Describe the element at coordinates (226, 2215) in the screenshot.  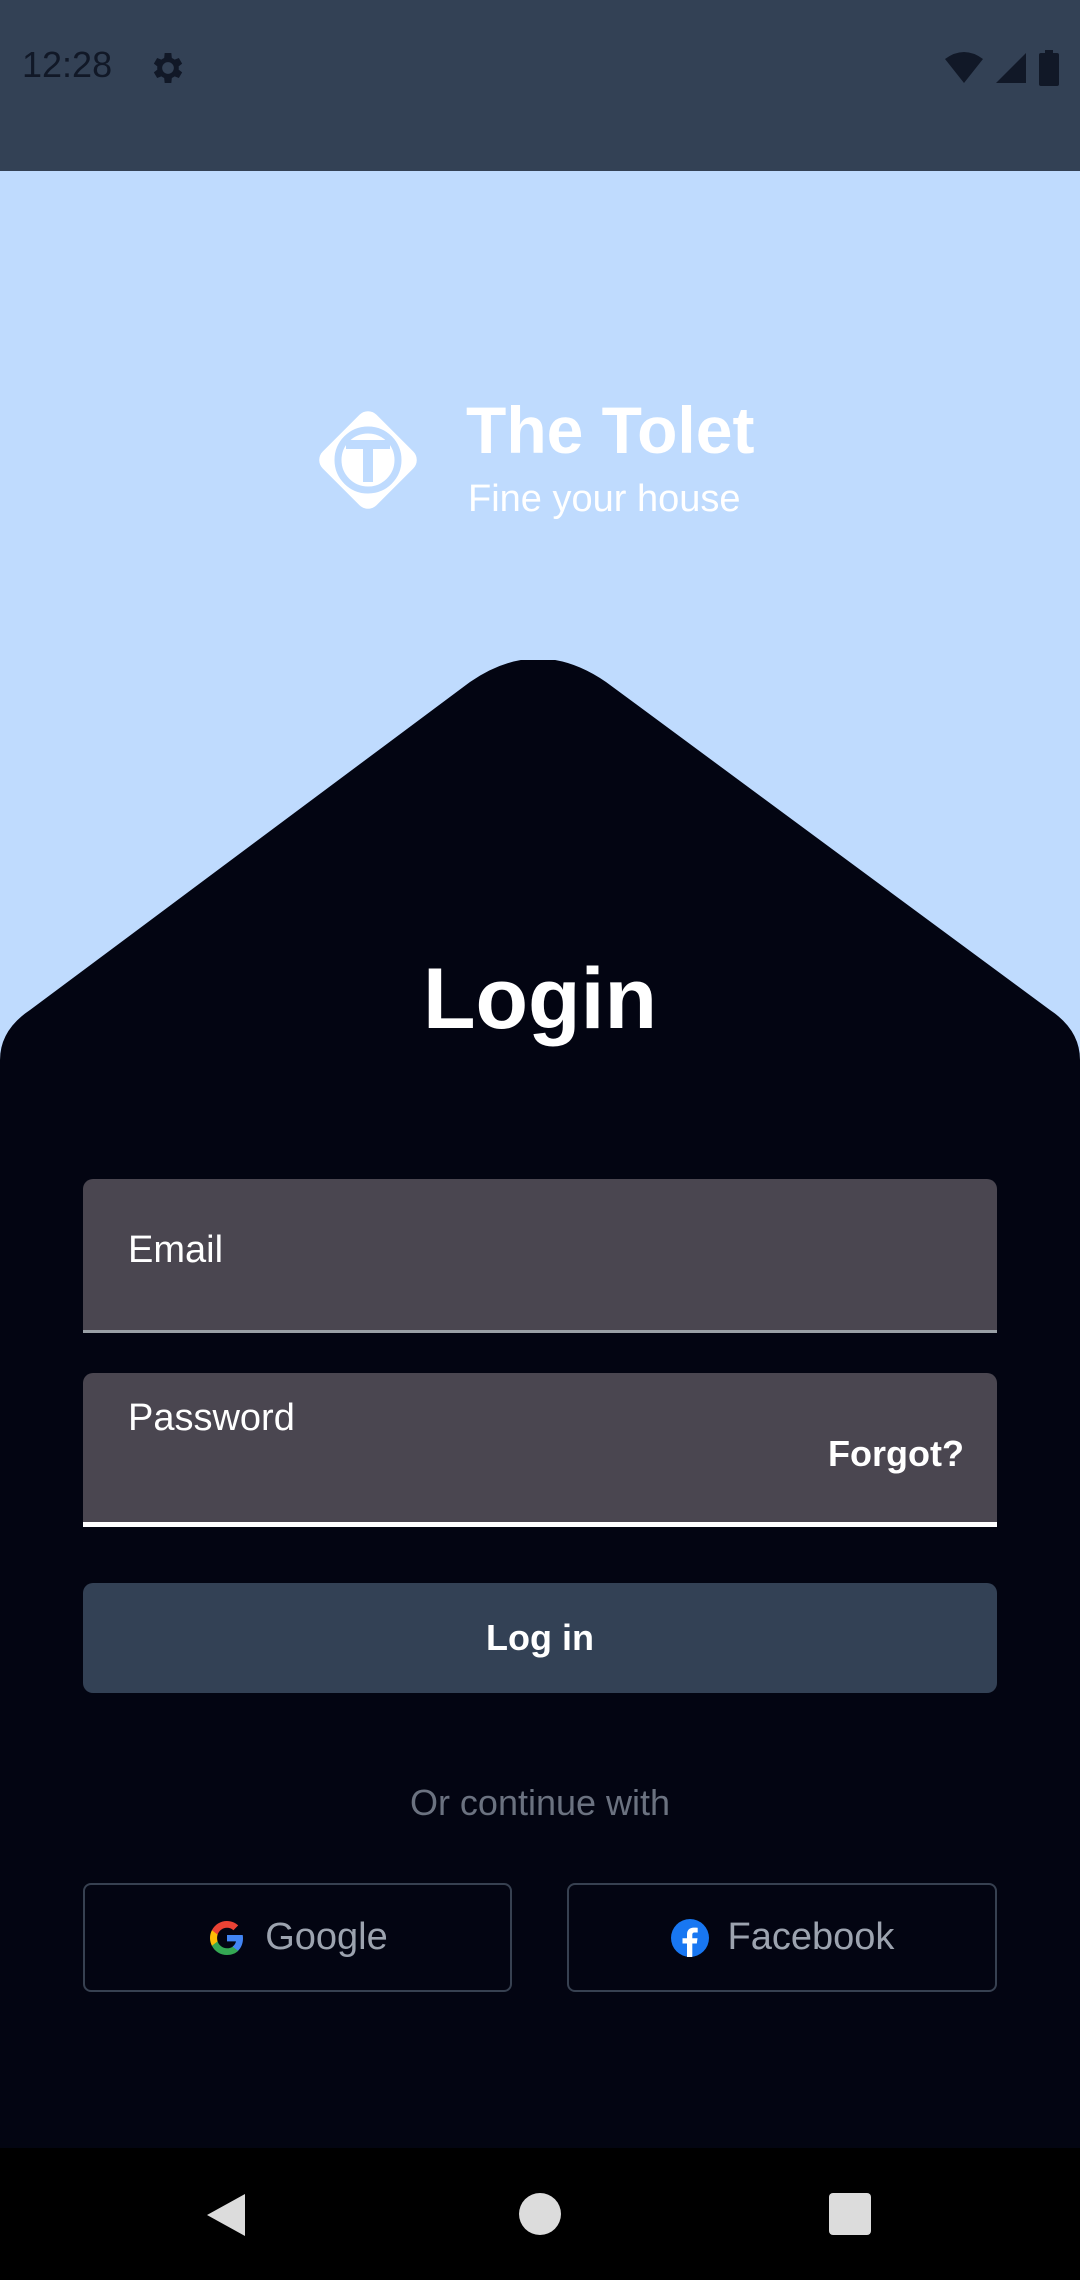
I see `back-icon` at that location.